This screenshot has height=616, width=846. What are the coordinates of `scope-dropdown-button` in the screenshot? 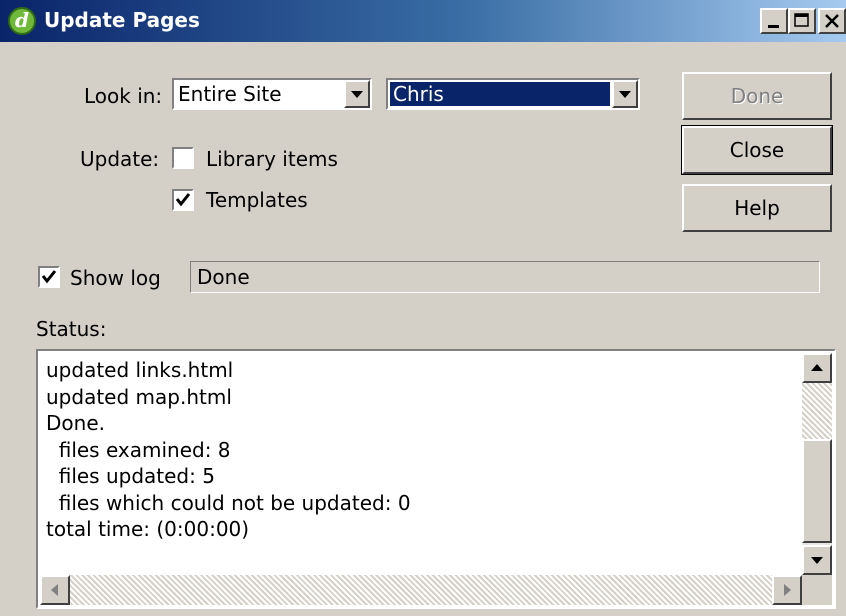 It's located at (357, 94).